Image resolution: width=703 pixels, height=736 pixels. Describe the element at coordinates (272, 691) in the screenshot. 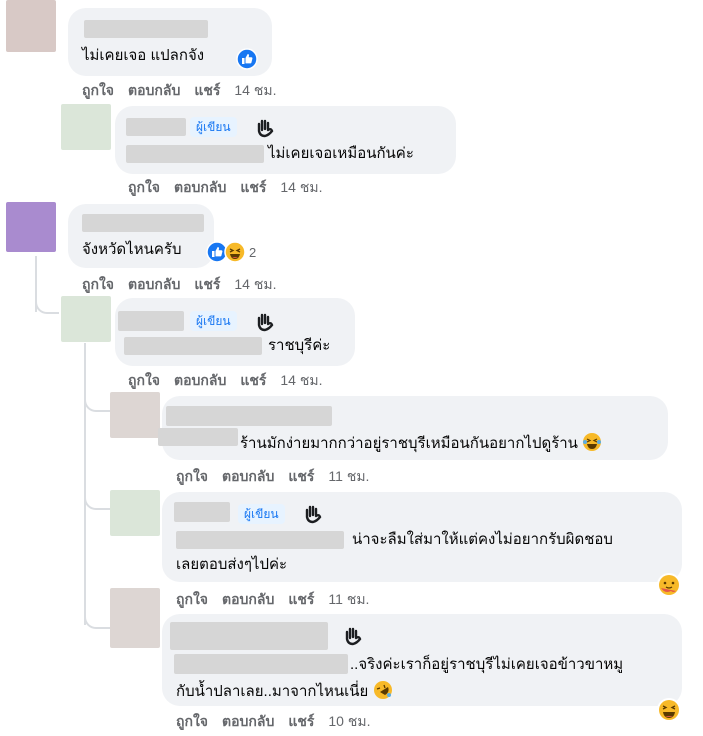

I see `comment-text-body: กับน้ำปลาเลย..มาจากไหนเนี่ย` at that location.